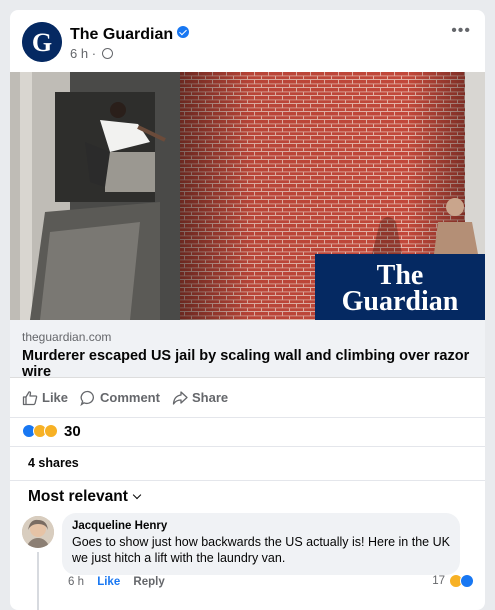  I want to click on page-name: The Guardian, so click(130, 35).